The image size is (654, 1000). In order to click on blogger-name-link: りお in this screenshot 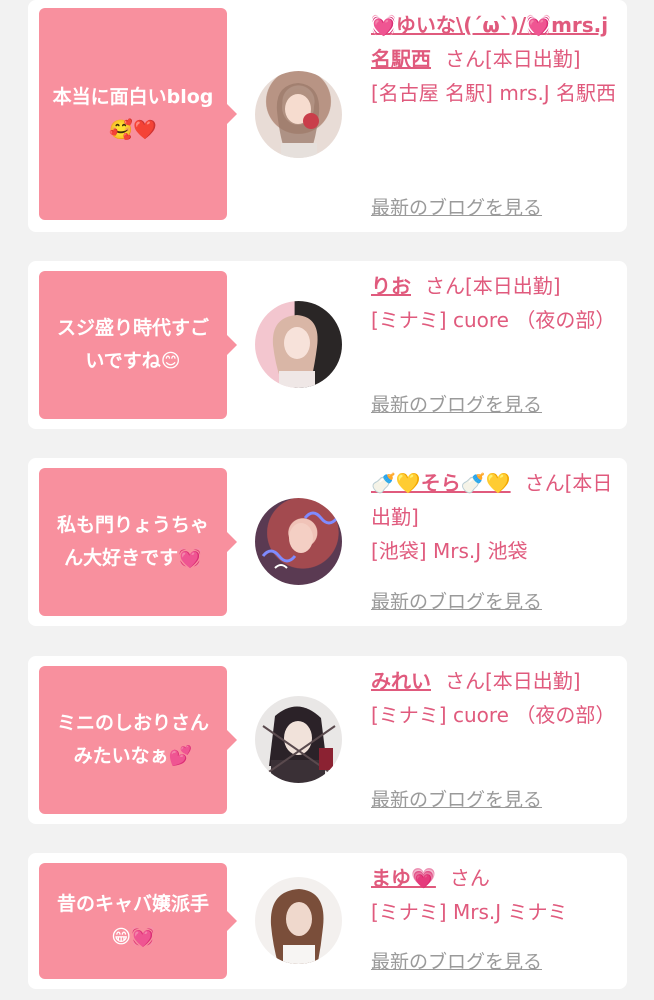, I will do `click(391, 286)`.